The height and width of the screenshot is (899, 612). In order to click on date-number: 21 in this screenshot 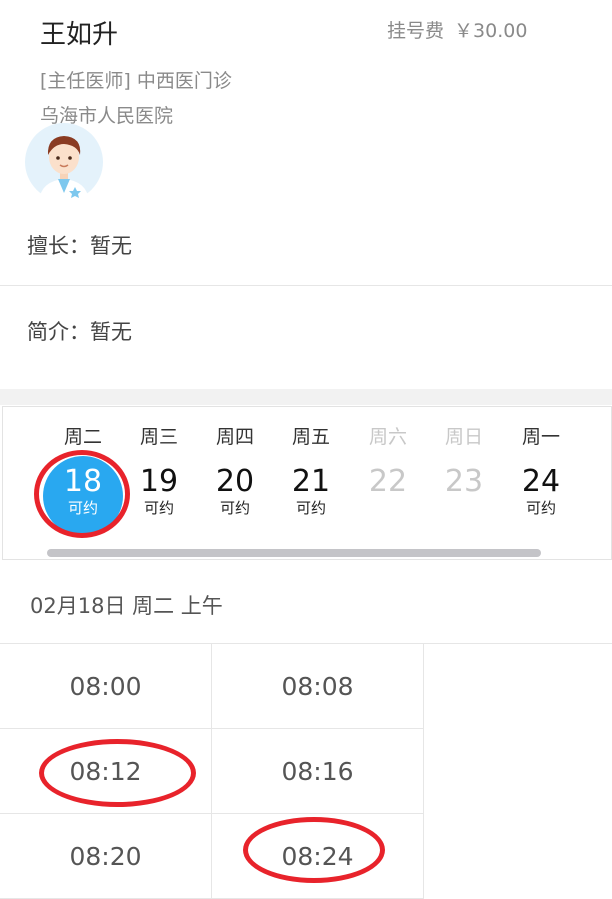, I will do `click(311, 481)`.